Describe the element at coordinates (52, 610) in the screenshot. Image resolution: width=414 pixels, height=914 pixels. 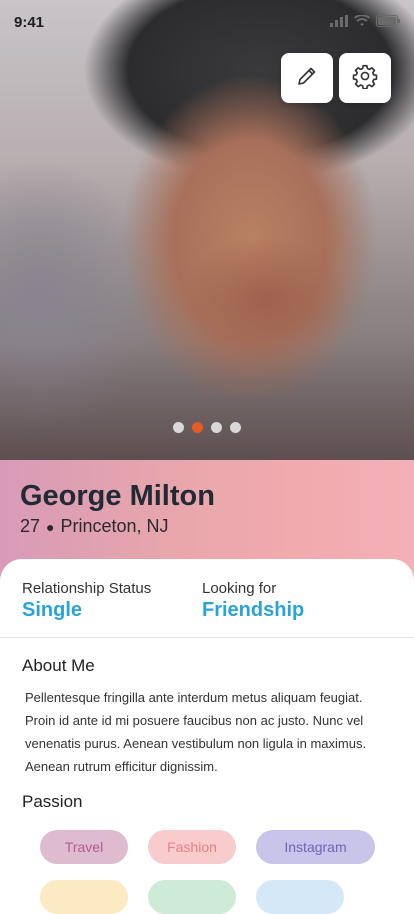
I see `relationship-value: Single` at that location.